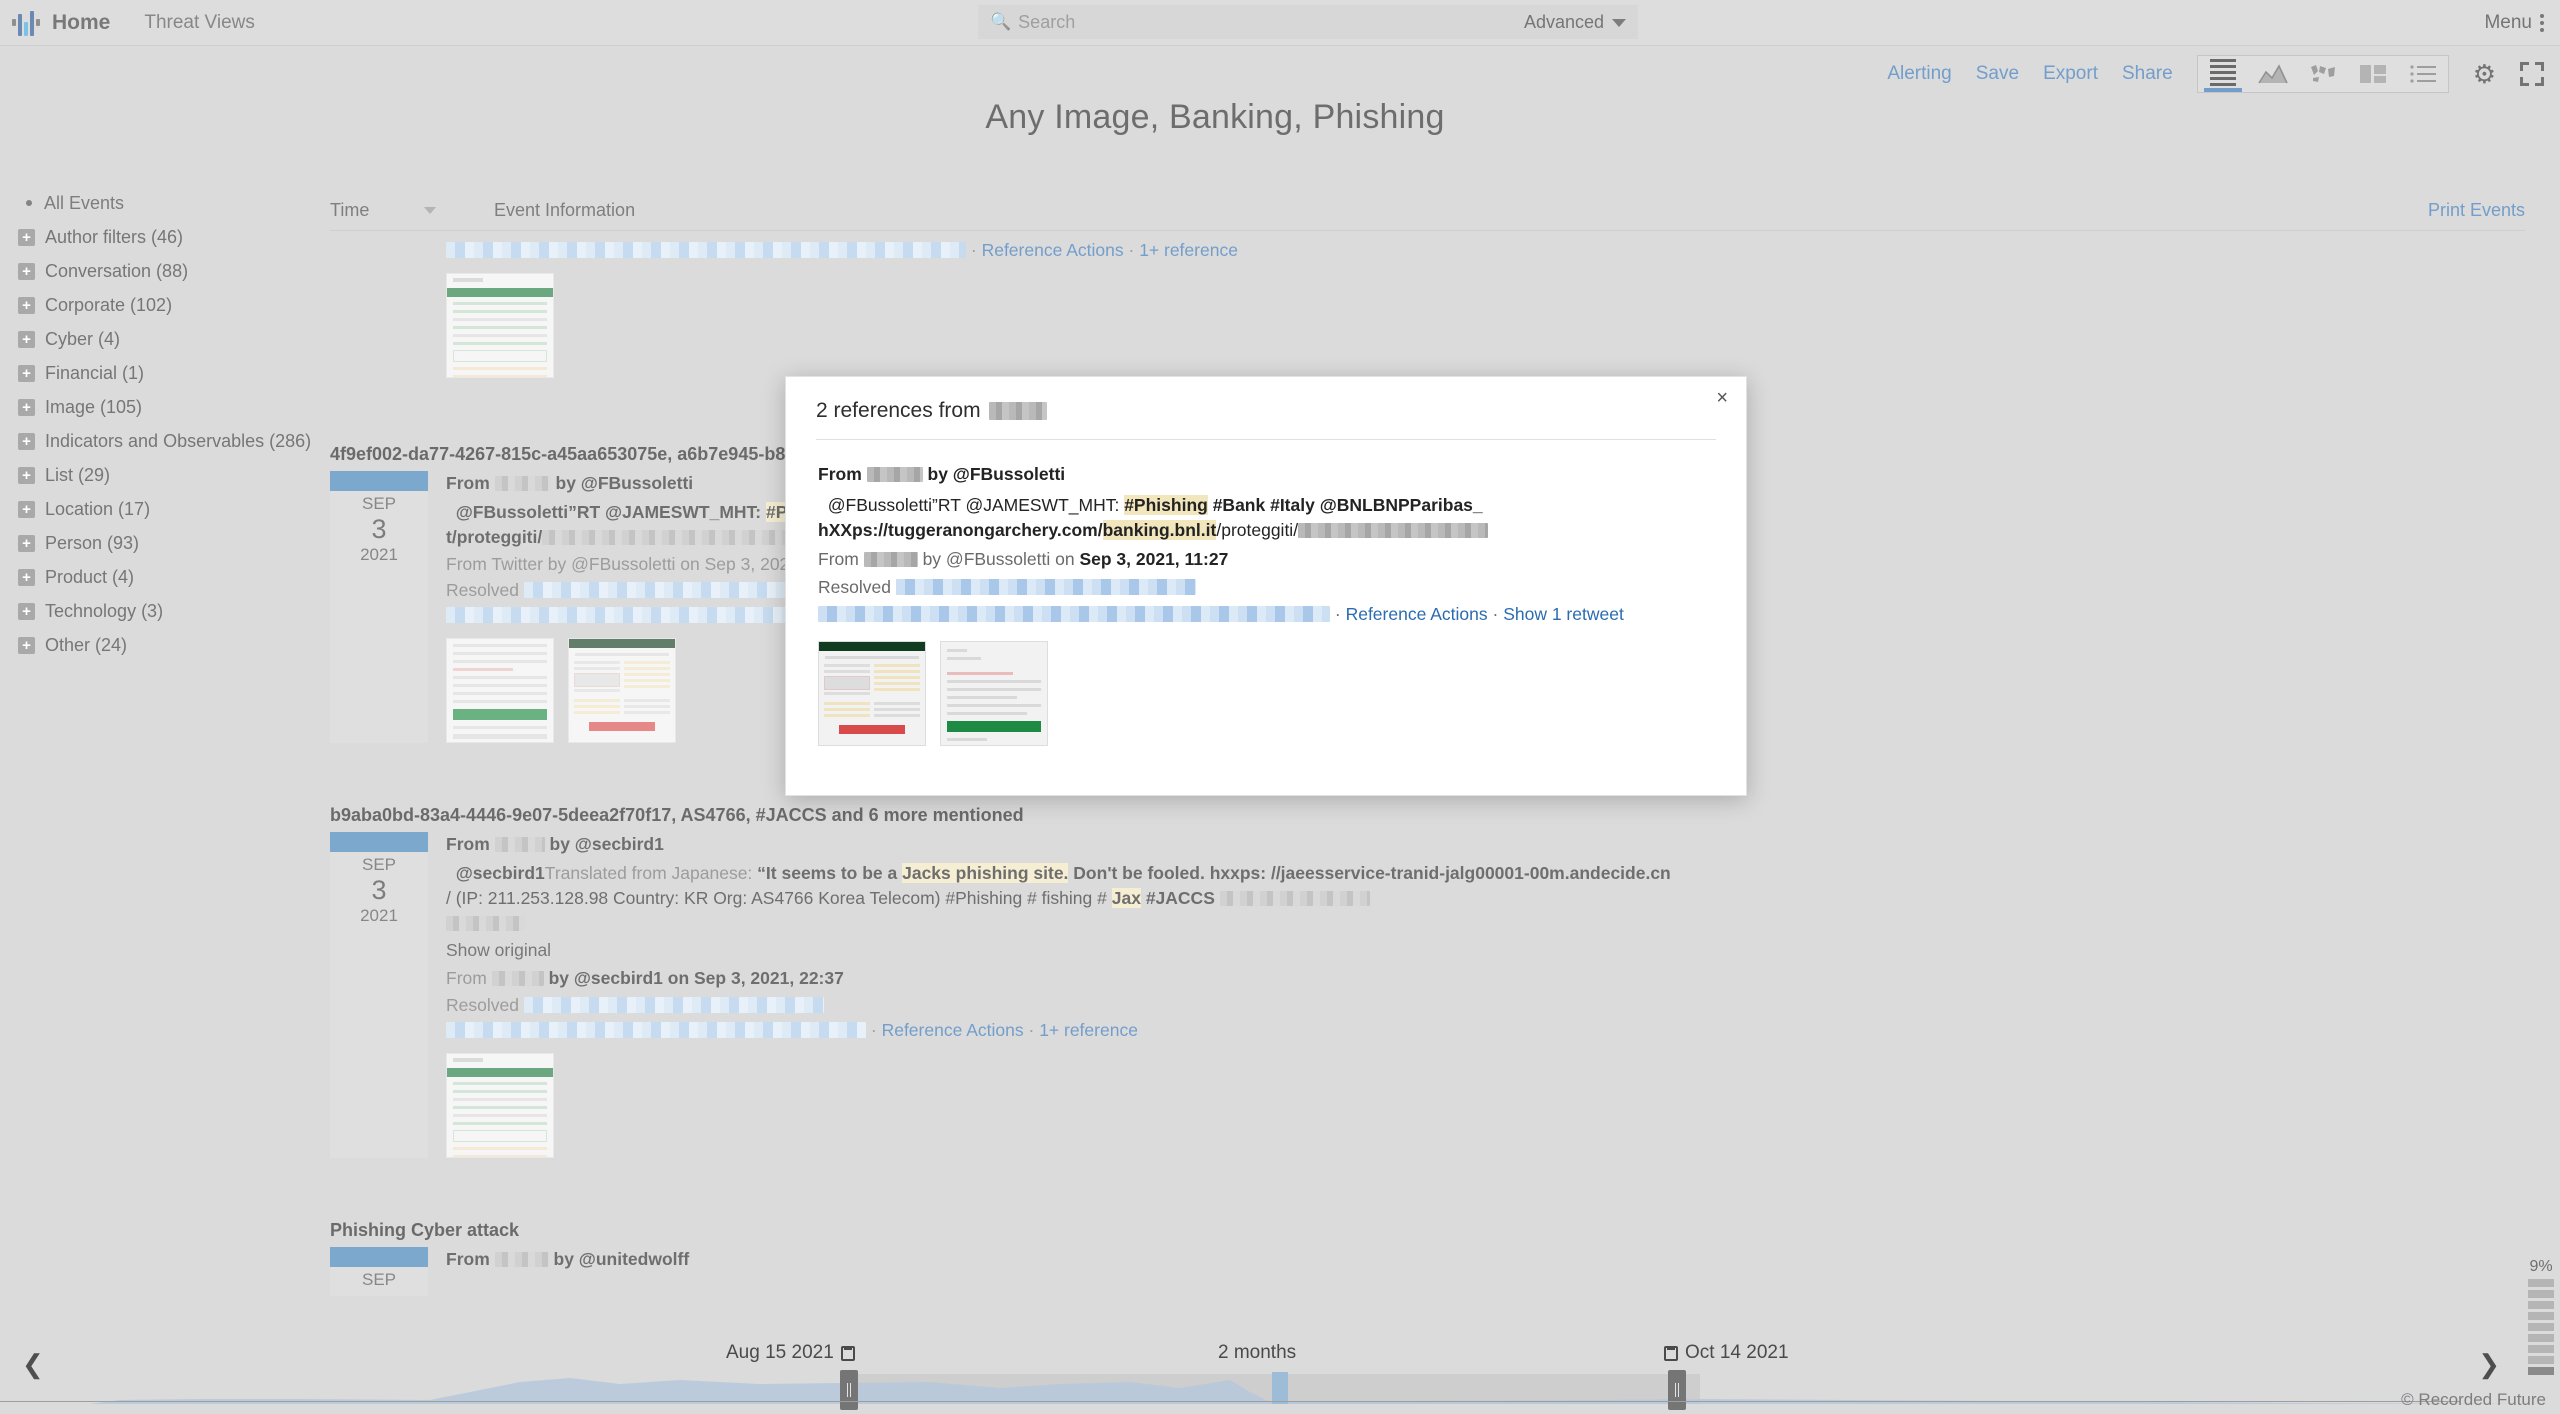  I want to click on close-icon: ×, so click(1722, 398).